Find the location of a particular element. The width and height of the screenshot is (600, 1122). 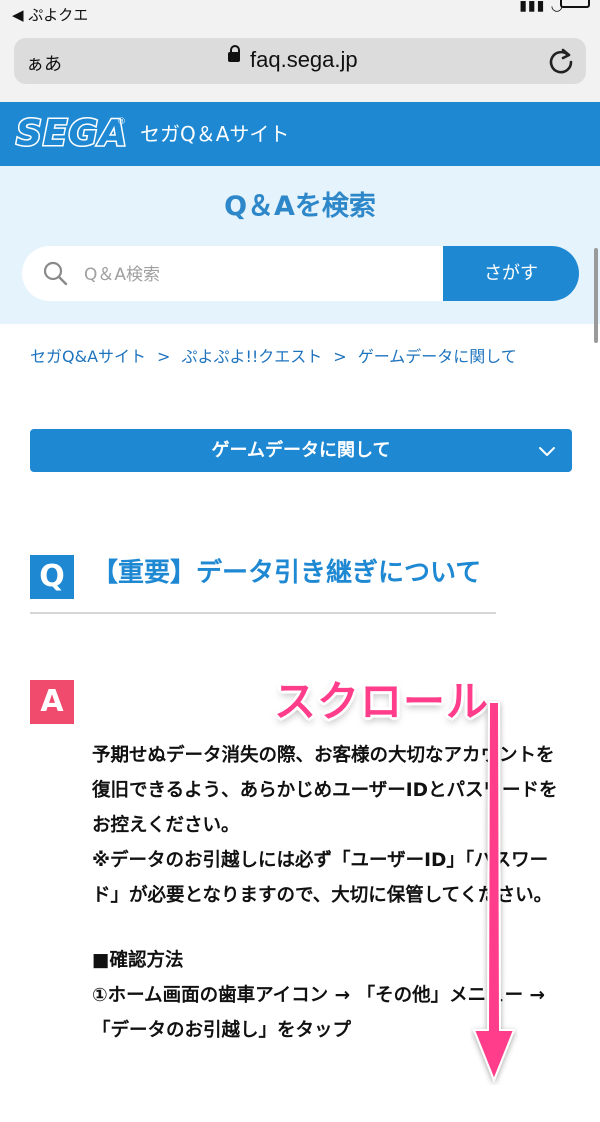

scroll-down-arrow-icon is located at coordinates (494, 892).